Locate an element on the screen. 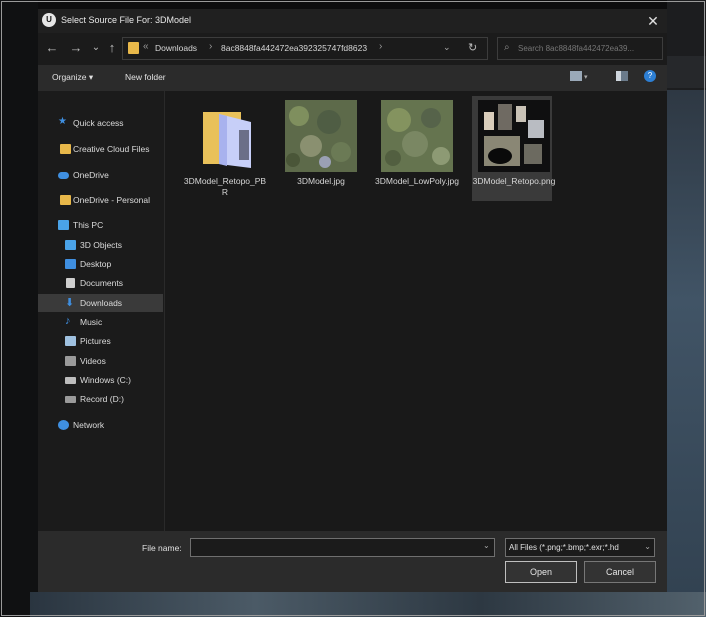 This screenshot has width=706, height=617. forward-arrow-icon: → is located at coordinates (76, 48).